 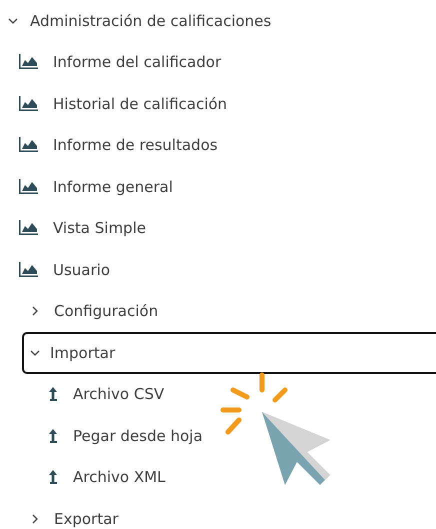 What do you see at coordinates (227, 228) in the screenshot?
I see `tree-item: Vista Simple` at bounding box center [227, 228].